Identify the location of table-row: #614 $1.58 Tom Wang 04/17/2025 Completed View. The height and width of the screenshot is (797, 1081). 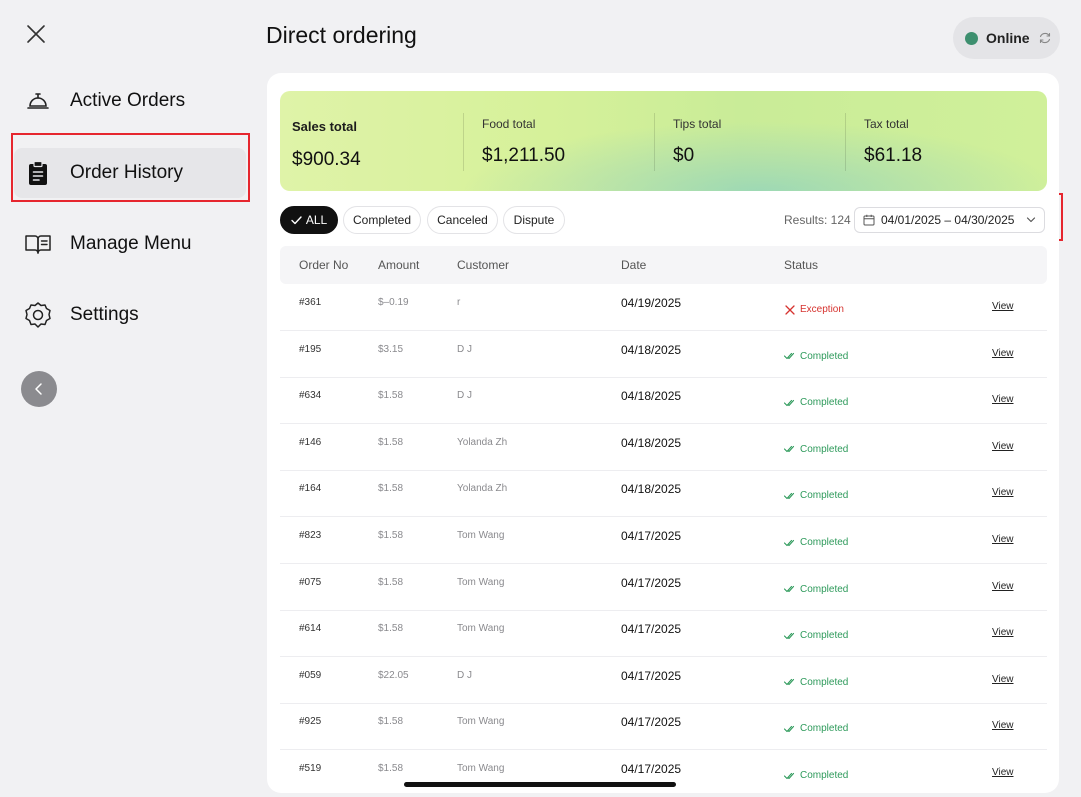
(663, 634).